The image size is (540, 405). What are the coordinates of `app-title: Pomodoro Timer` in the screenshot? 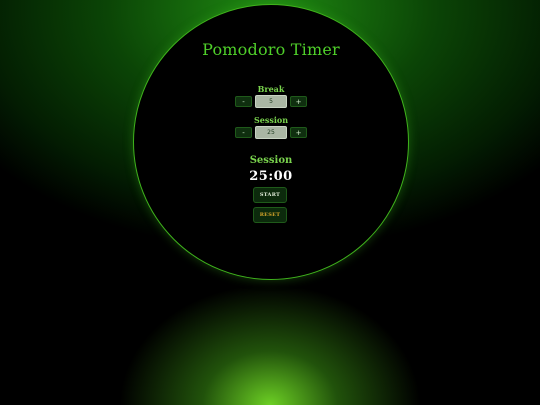 It's located at (271, 49).